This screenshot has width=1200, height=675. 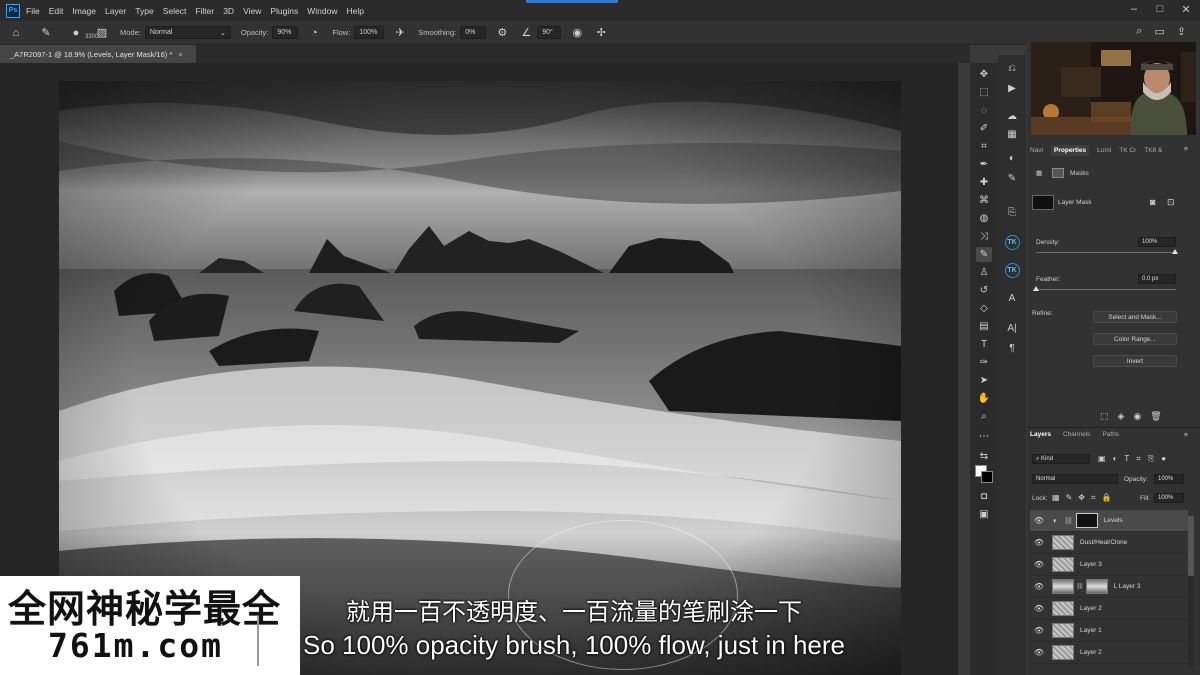 What do you see at coordinates (228, 11) in the screenshot?
I see `menu-3d: 3D` at bounding box center [228, 11].